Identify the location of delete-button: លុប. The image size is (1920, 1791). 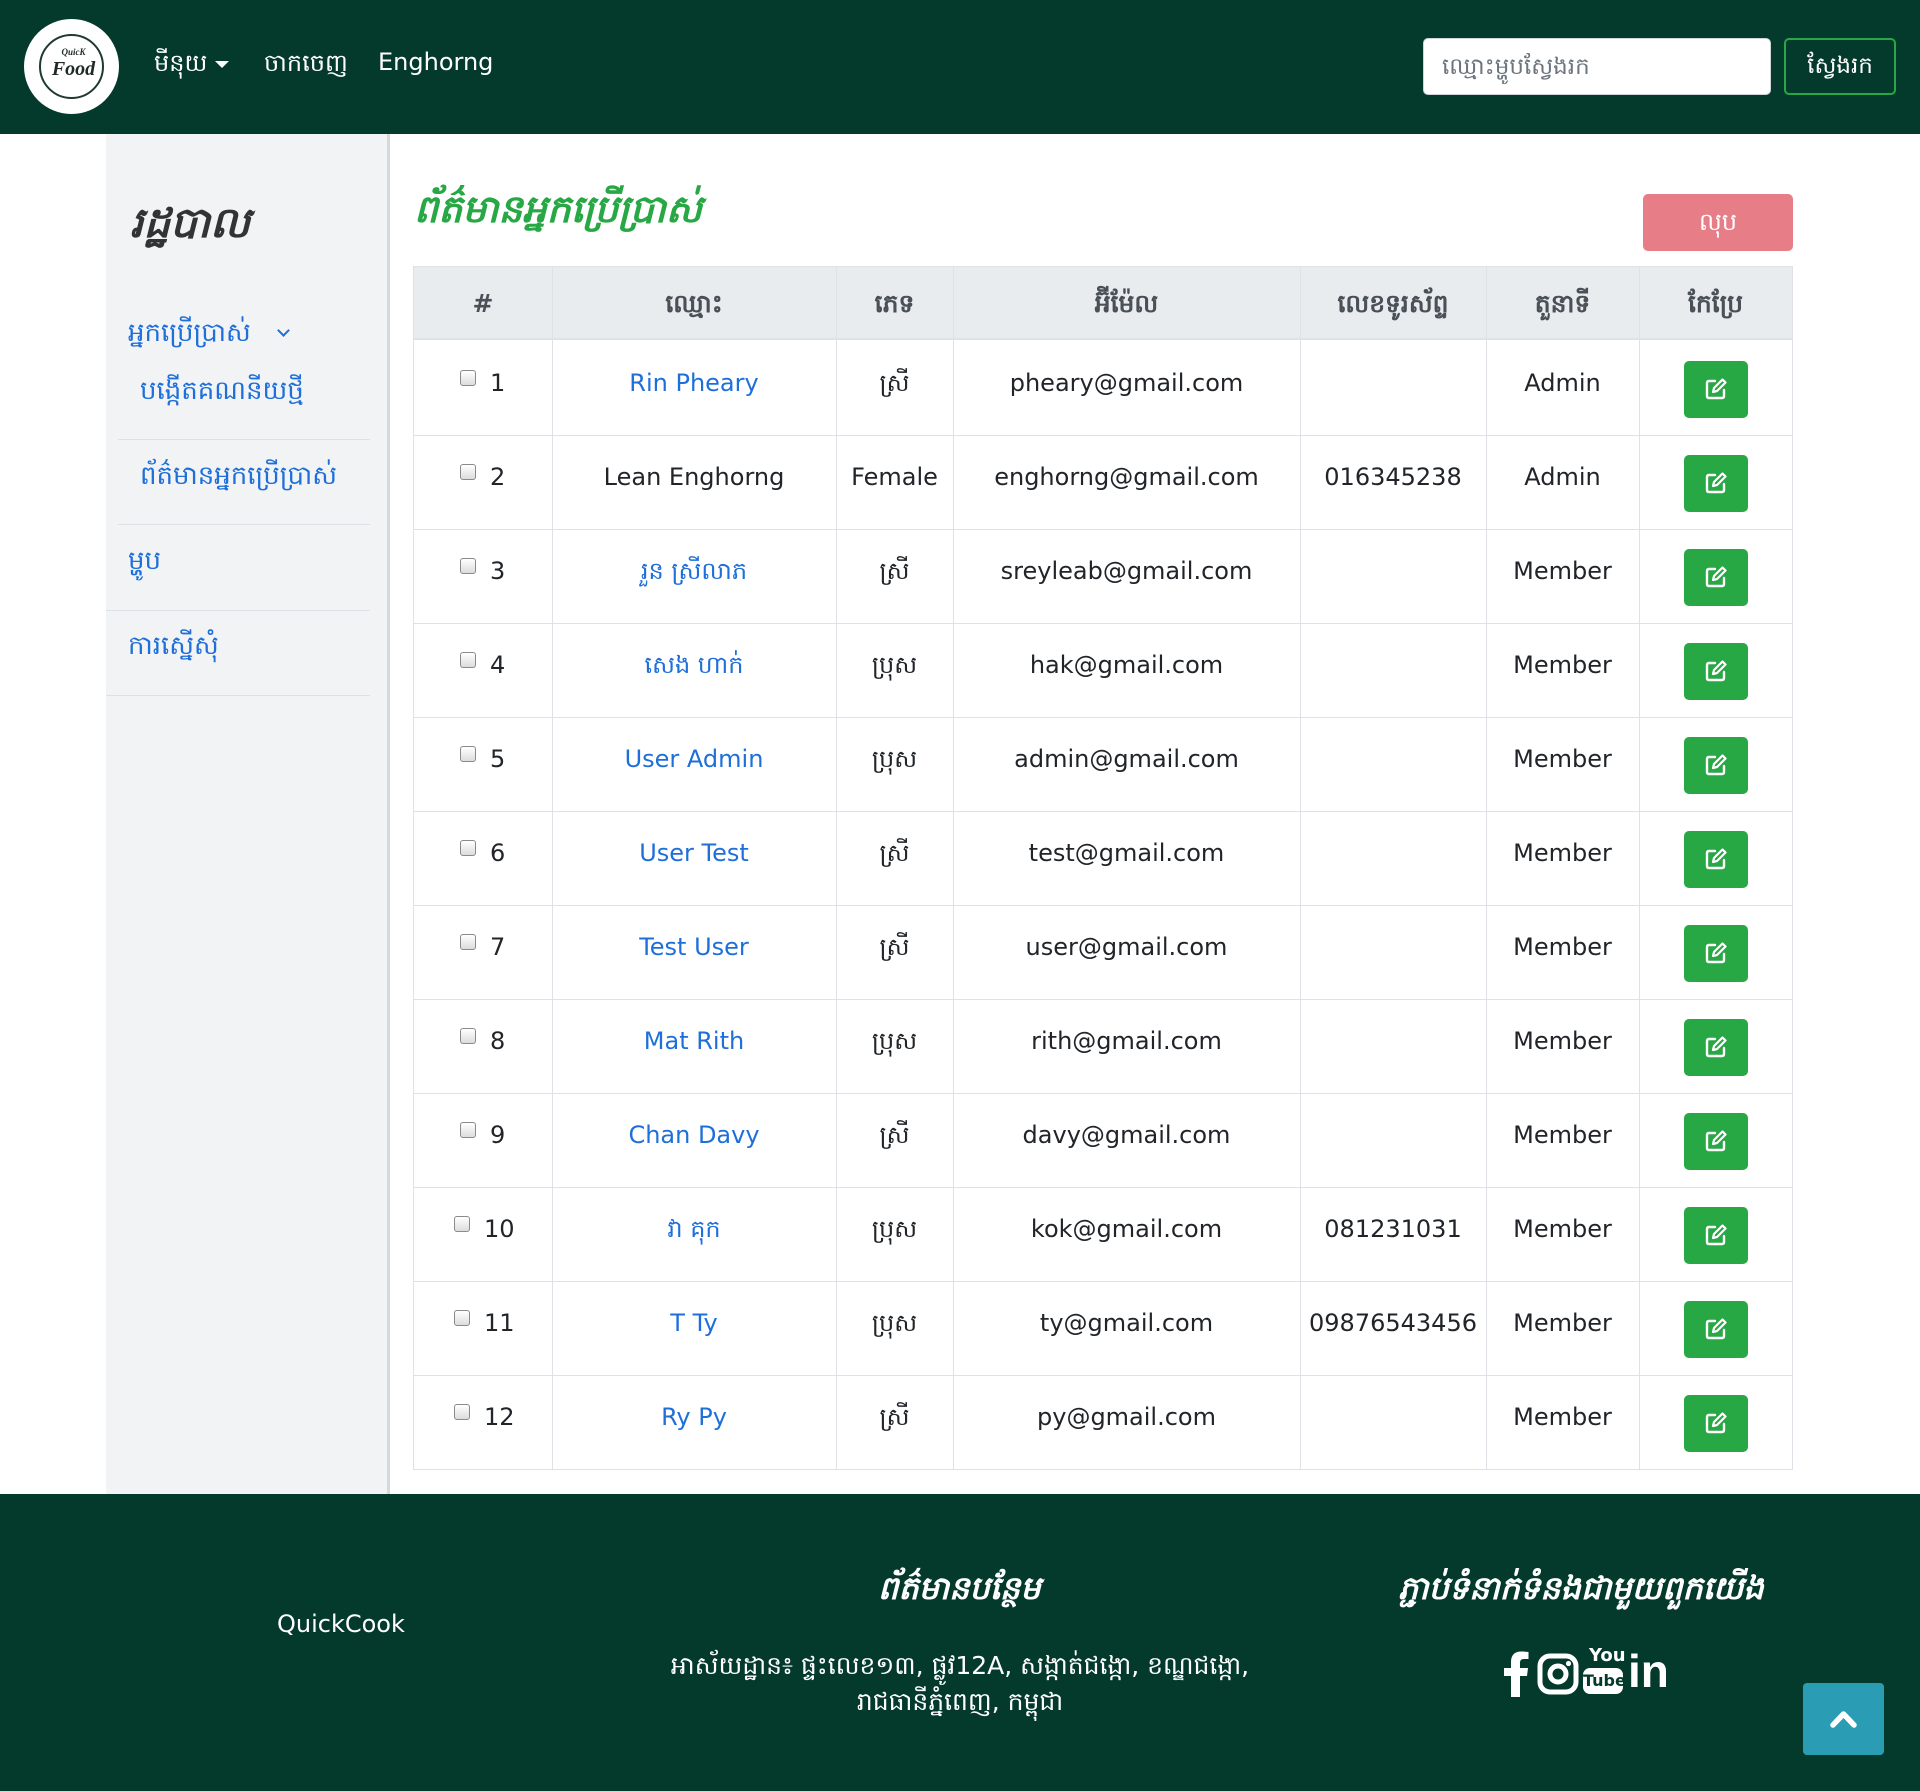
(1718, 222).